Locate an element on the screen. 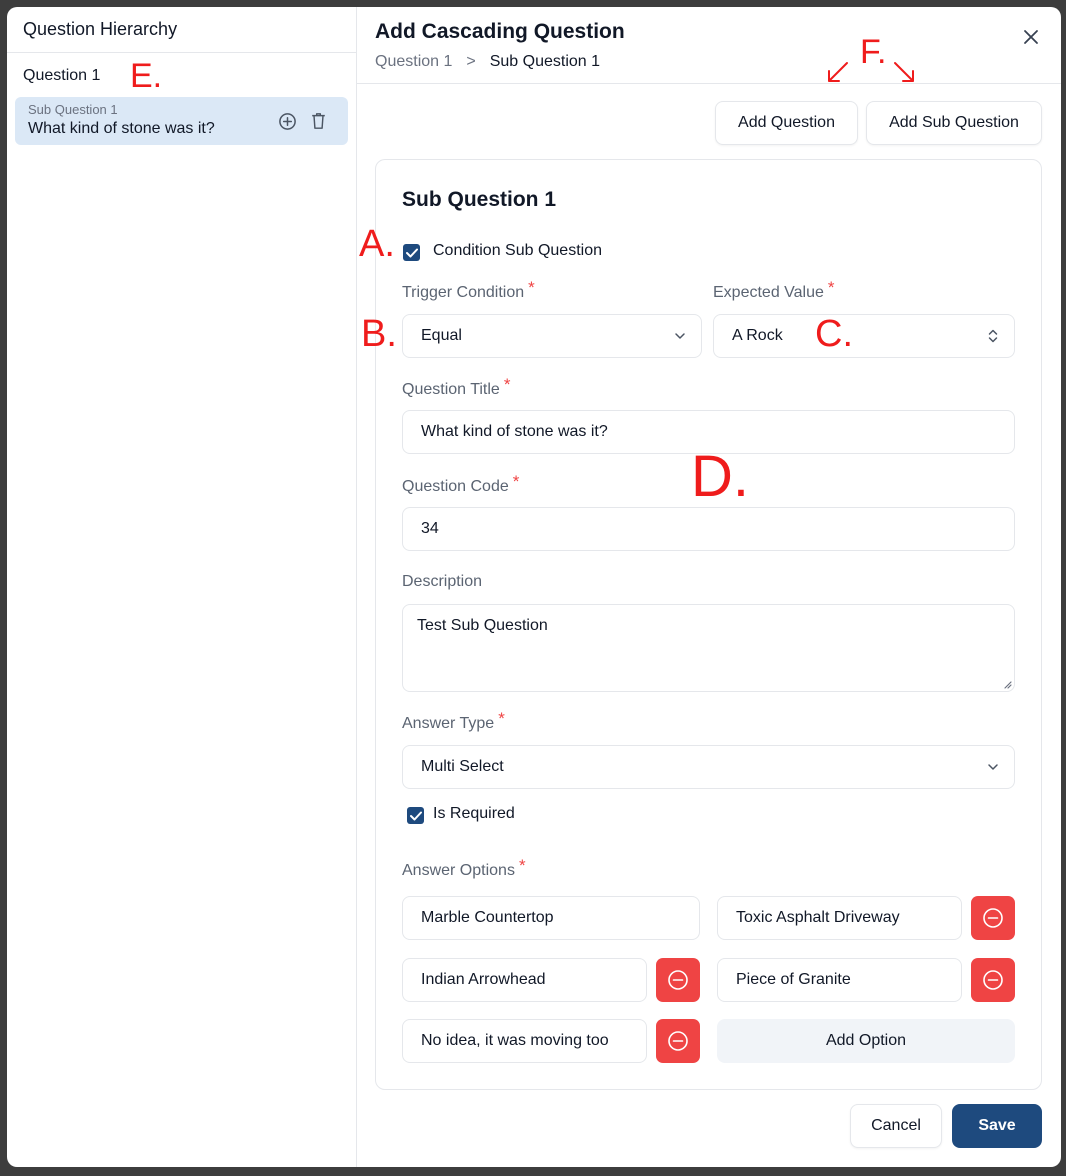 The height and width of the screenshot is (1176, 1066). trigger-condition-value: Equal is located at coordinates (441, 335).